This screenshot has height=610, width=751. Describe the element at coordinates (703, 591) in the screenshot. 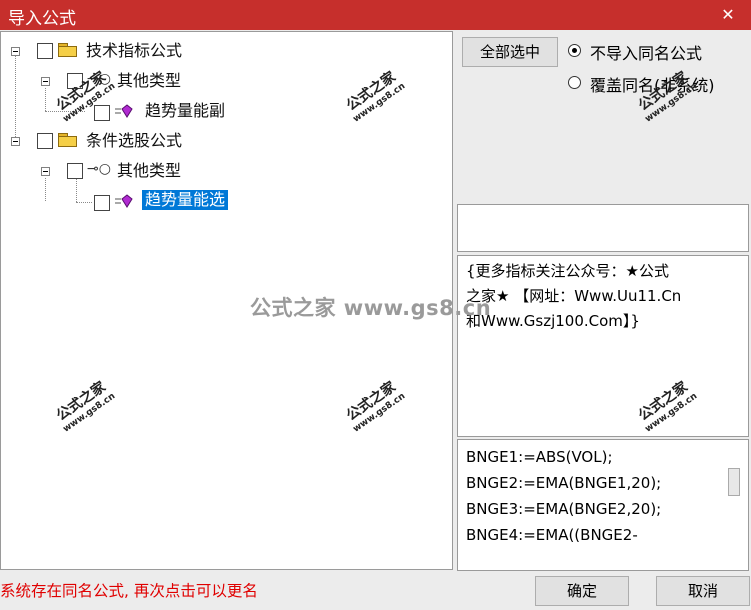

I see `cancel-button: 取消` at that location.